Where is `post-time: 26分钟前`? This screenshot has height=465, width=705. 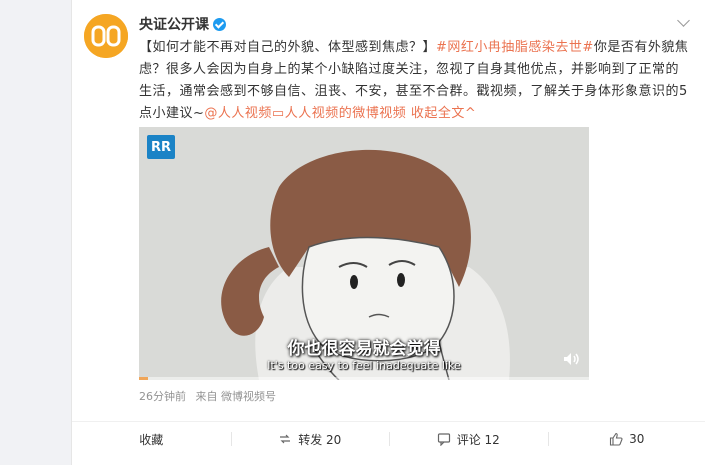
post-time: 26分钟前 is located at coordinates (162, 396).